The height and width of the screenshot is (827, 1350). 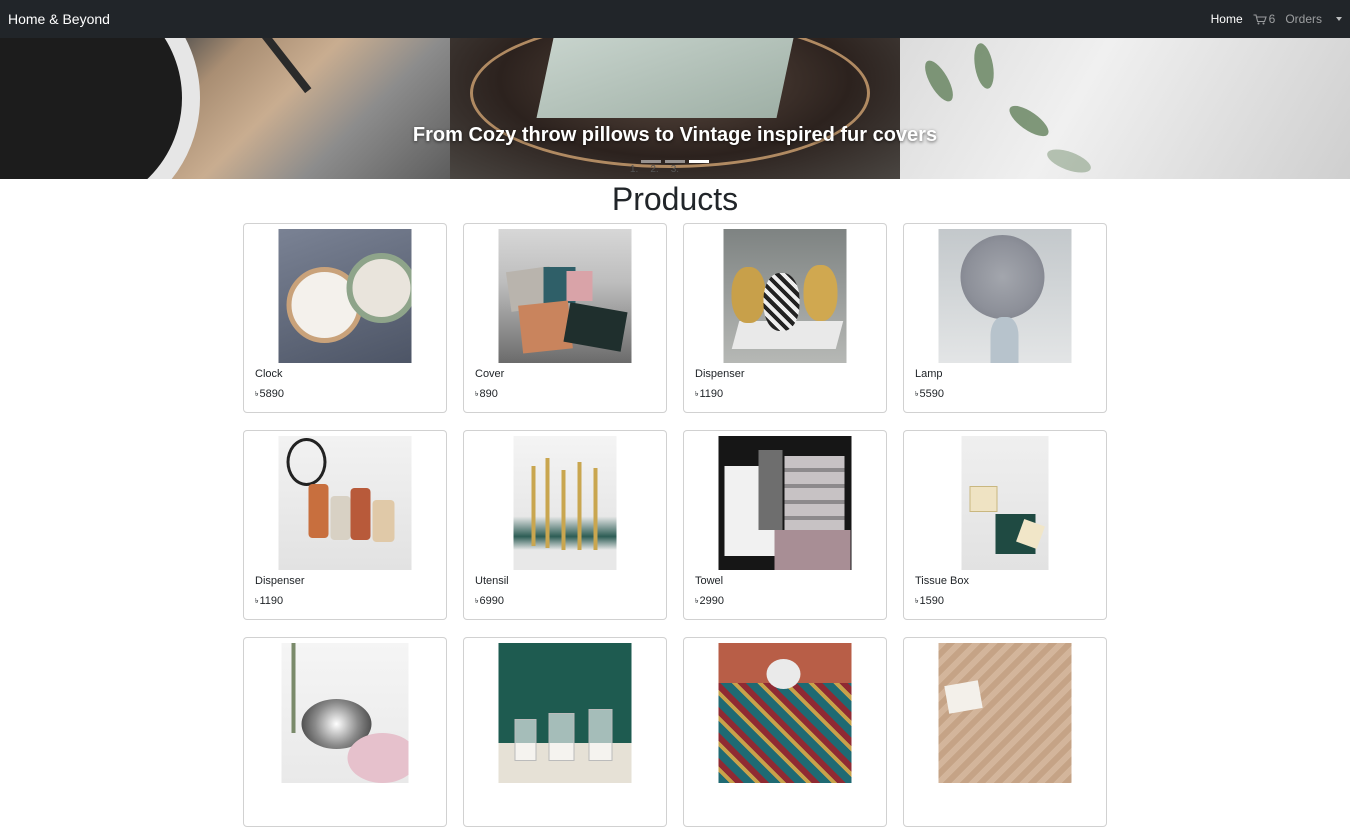 What do you see at coordinates (269, 394) in the screenshot?
I see `product-price: ৳5890` at bounding box center [269, 394].